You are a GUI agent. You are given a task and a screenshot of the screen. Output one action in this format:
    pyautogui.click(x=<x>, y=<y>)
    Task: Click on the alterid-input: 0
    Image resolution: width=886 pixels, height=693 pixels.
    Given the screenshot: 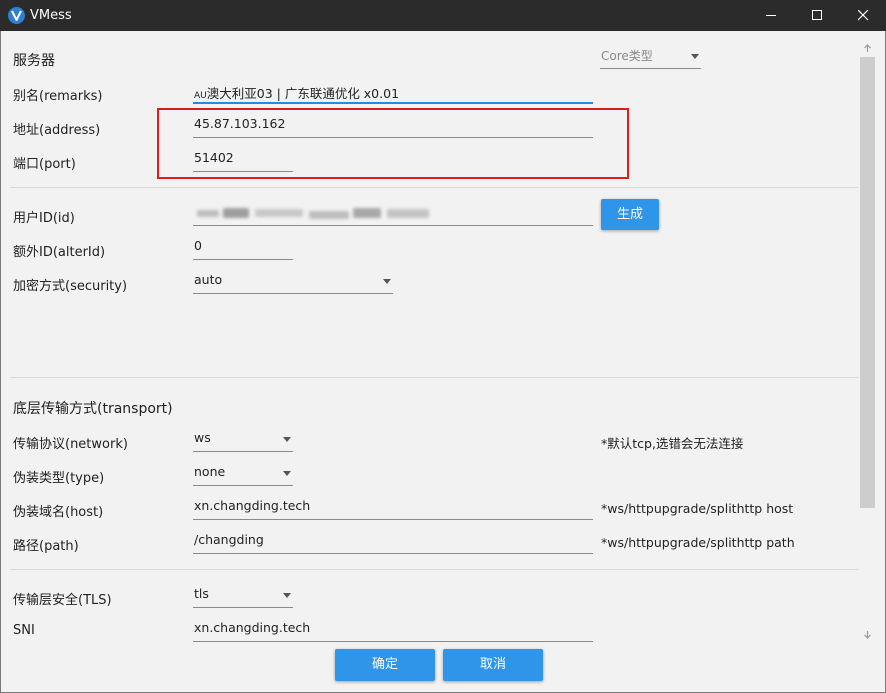 What is the action you would take?
    pyautogui.click(x=243, y=248)
    